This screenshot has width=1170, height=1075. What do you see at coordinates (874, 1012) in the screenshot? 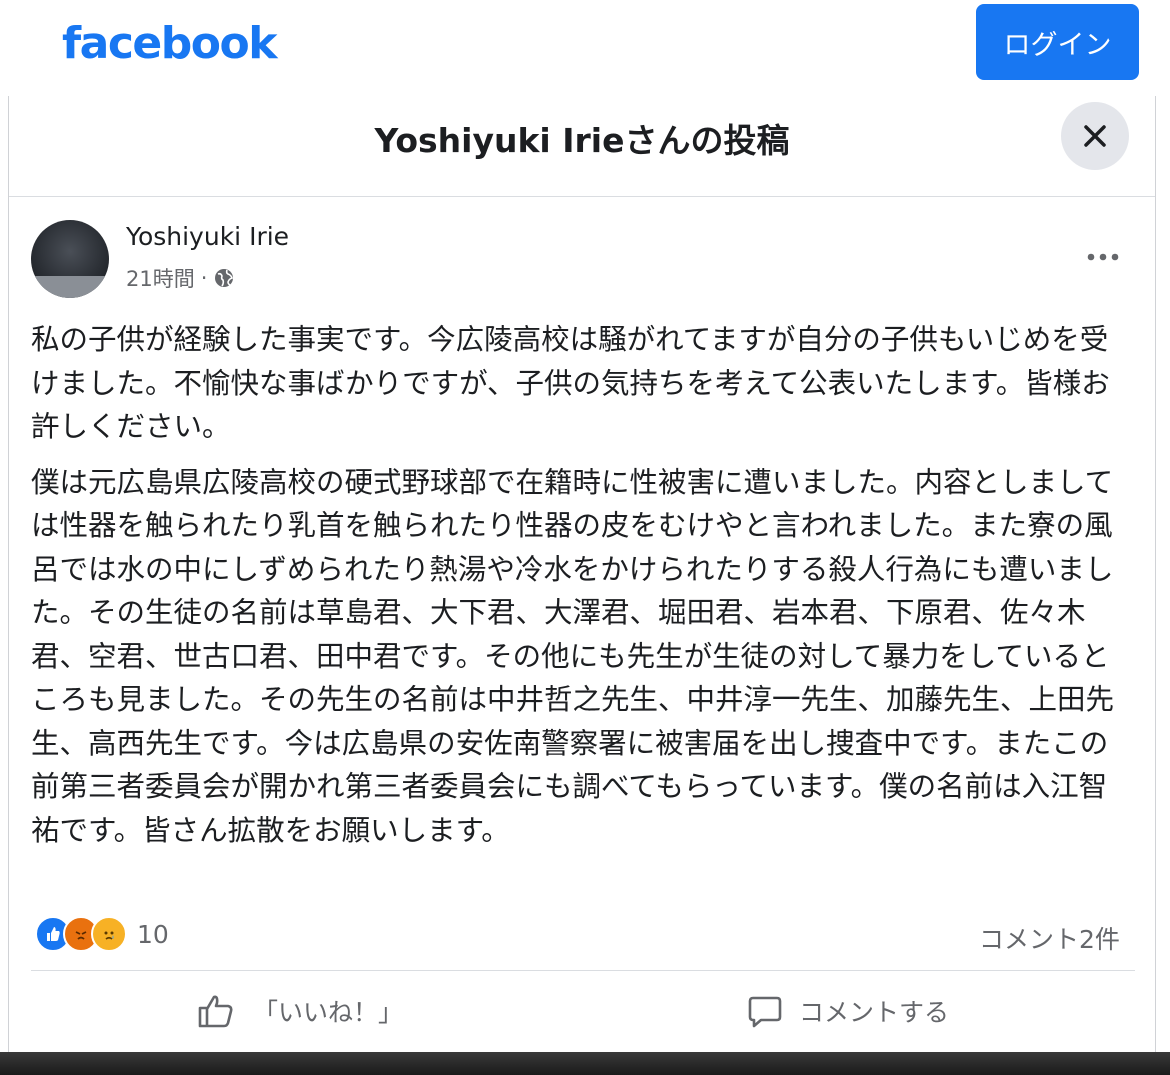
I see `comment-label: コメントする` at bounding box center [874, 1012].